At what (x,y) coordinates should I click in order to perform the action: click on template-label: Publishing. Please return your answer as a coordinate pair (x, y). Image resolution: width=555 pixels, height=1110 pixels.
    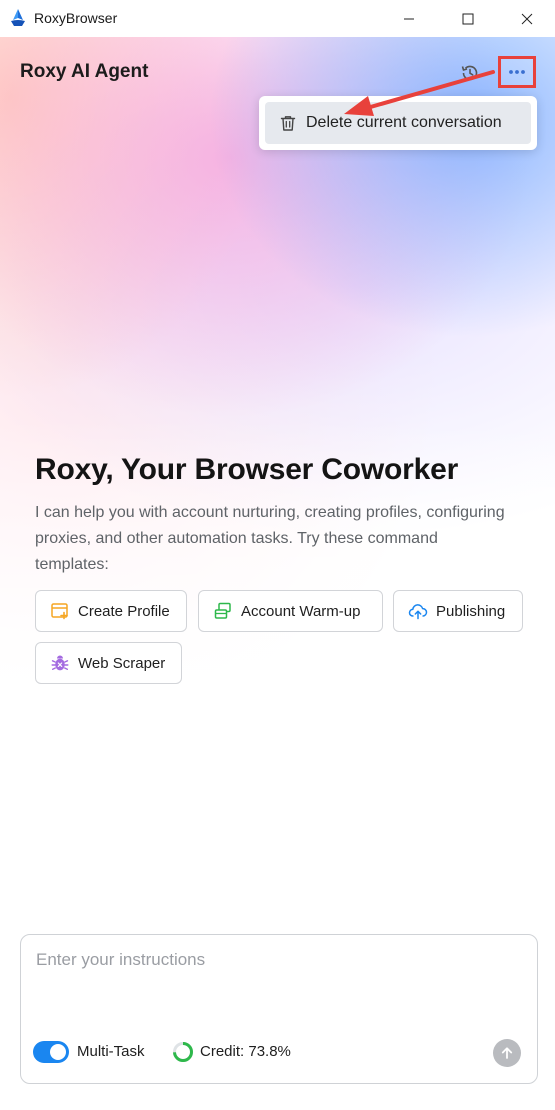
    Looking at the image, I should click on (471, 611).